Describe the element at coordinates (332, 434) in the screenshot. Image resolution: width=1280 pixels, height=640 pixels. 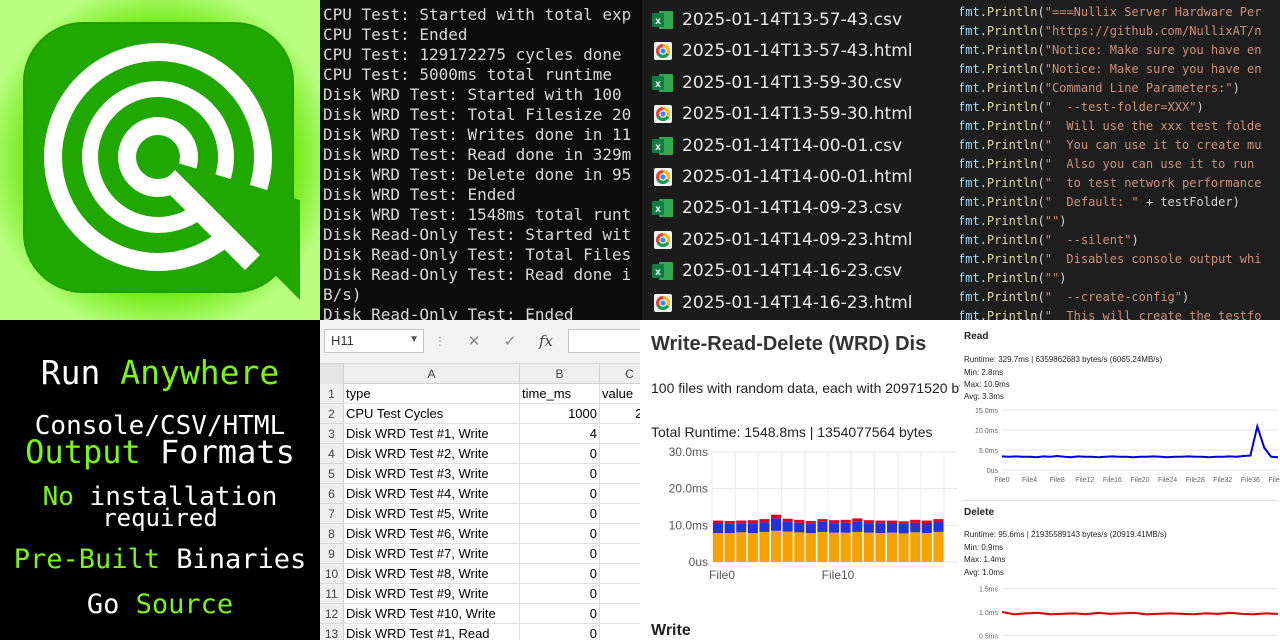
I see `row-header: 3` at that location.